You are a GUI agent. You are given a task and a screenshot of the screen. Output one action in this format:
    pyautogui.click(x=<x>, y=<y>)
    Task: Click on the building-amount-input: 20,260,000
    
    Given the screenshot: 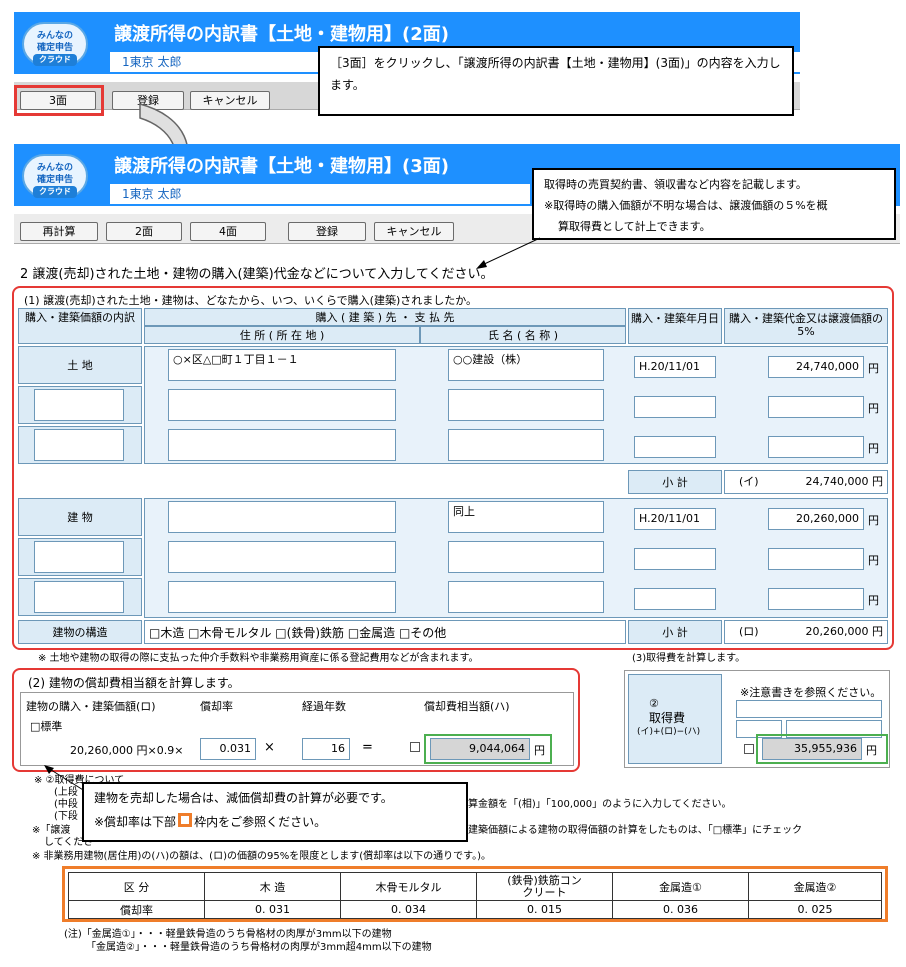 What is the action you would take?
    pyautogui.click(x=816, y=519)
    